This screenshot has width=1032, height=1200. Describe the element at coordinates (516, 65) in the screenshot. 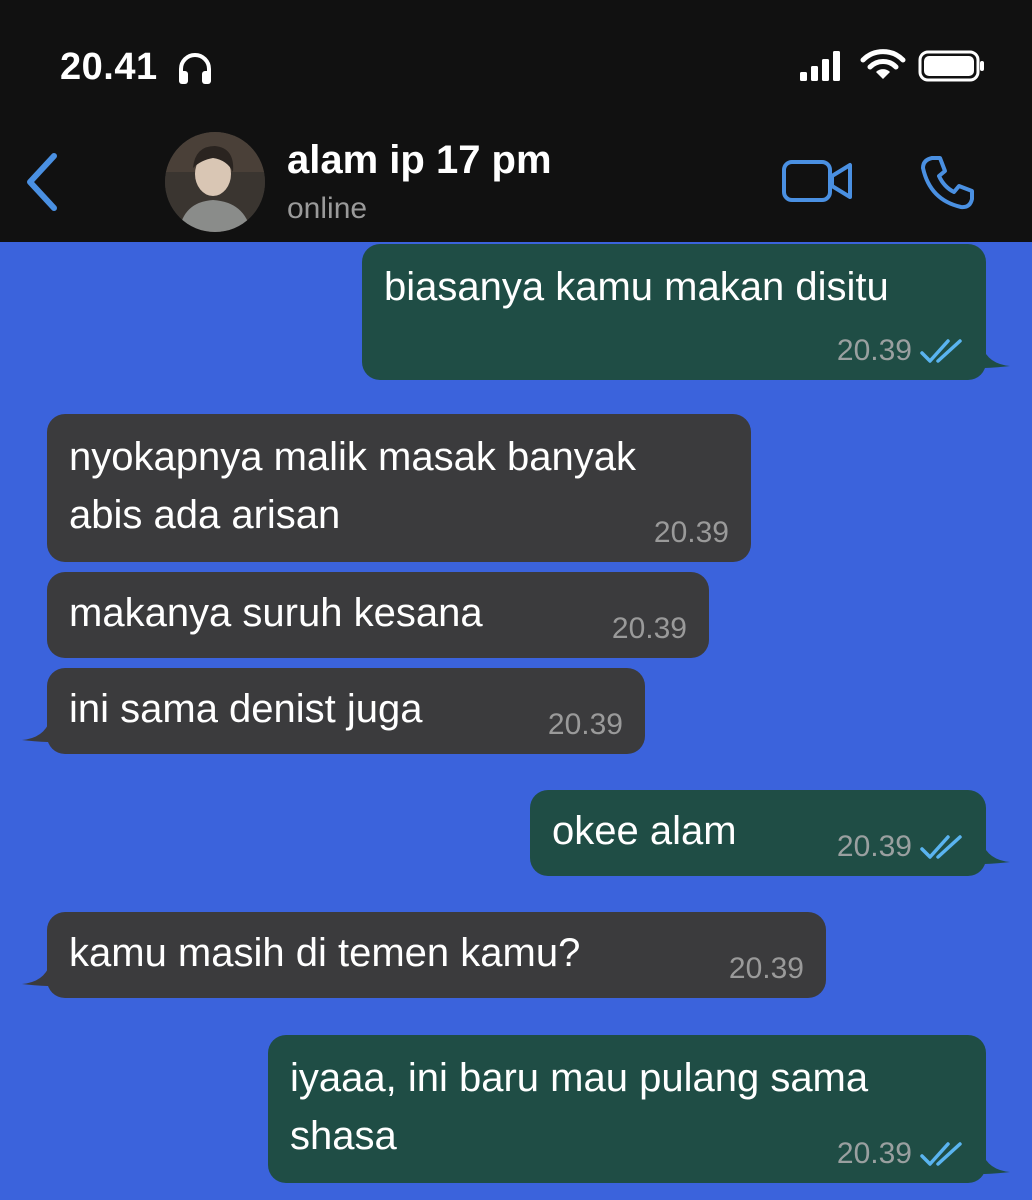

I see `status-bar: 20.41` at that location.